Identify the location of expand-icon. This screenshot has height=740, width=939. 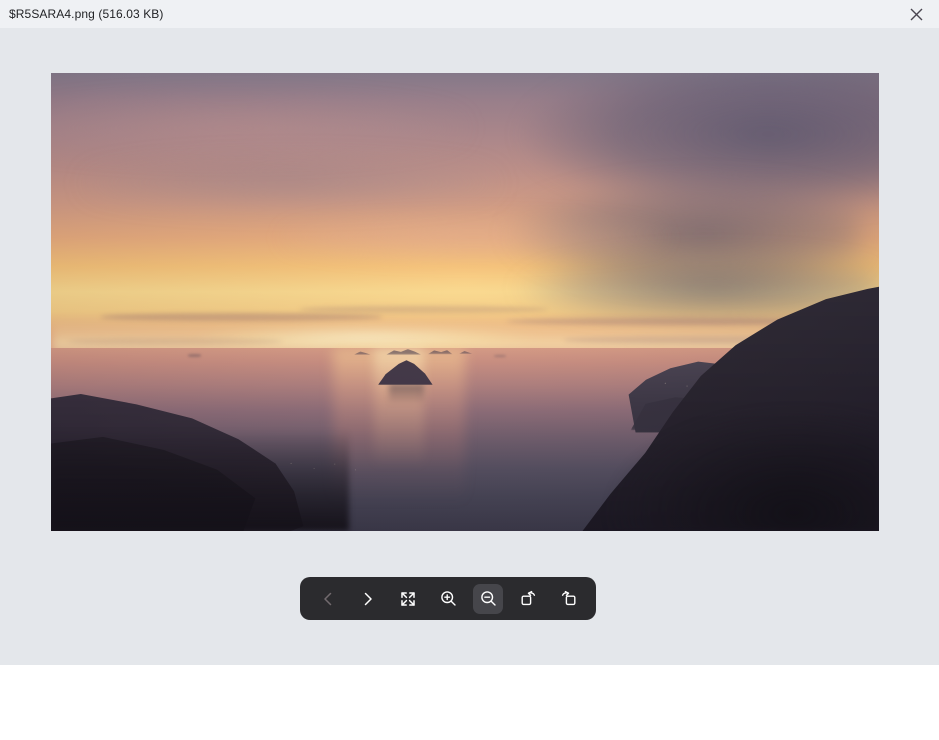
(408, 599).